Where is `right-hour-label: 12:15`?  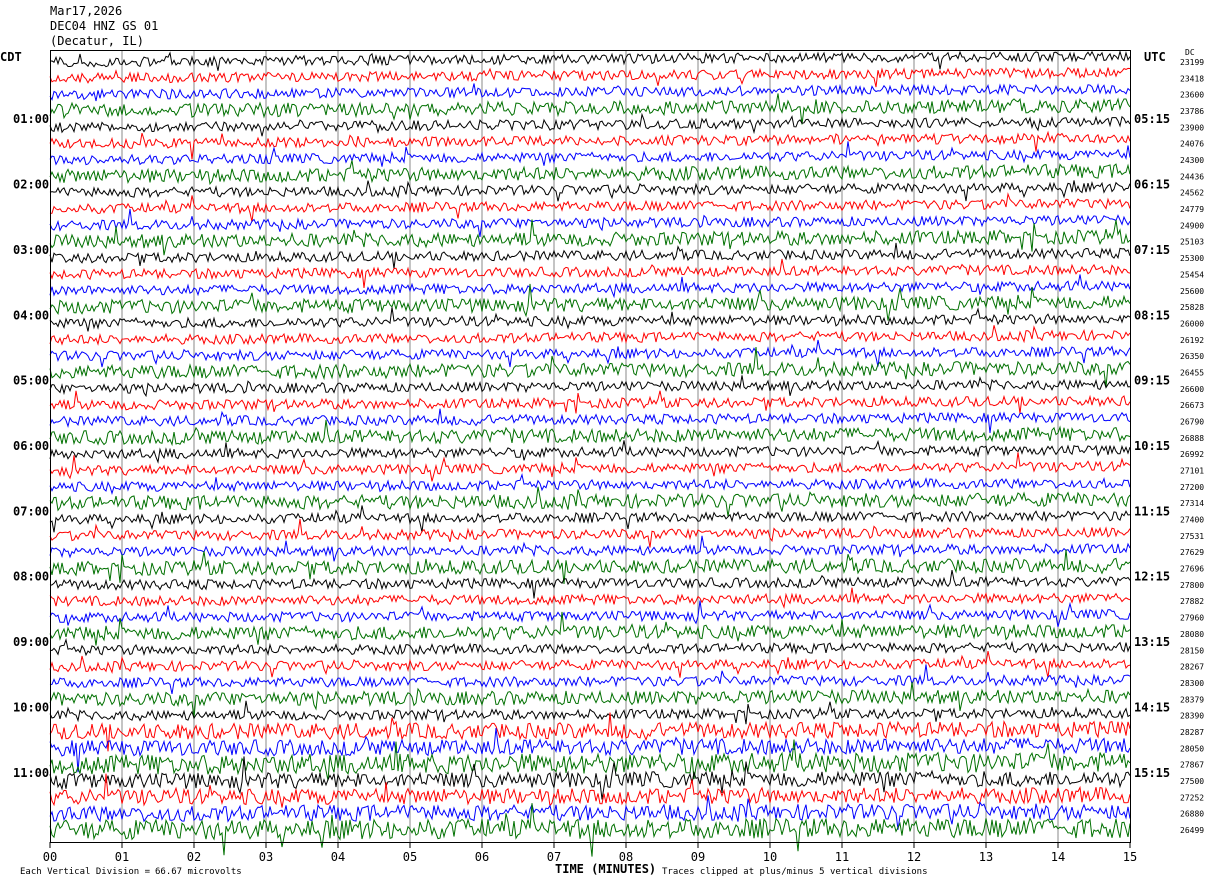 right-hour-label: 12:15 is located at coordinates (1152, 577).